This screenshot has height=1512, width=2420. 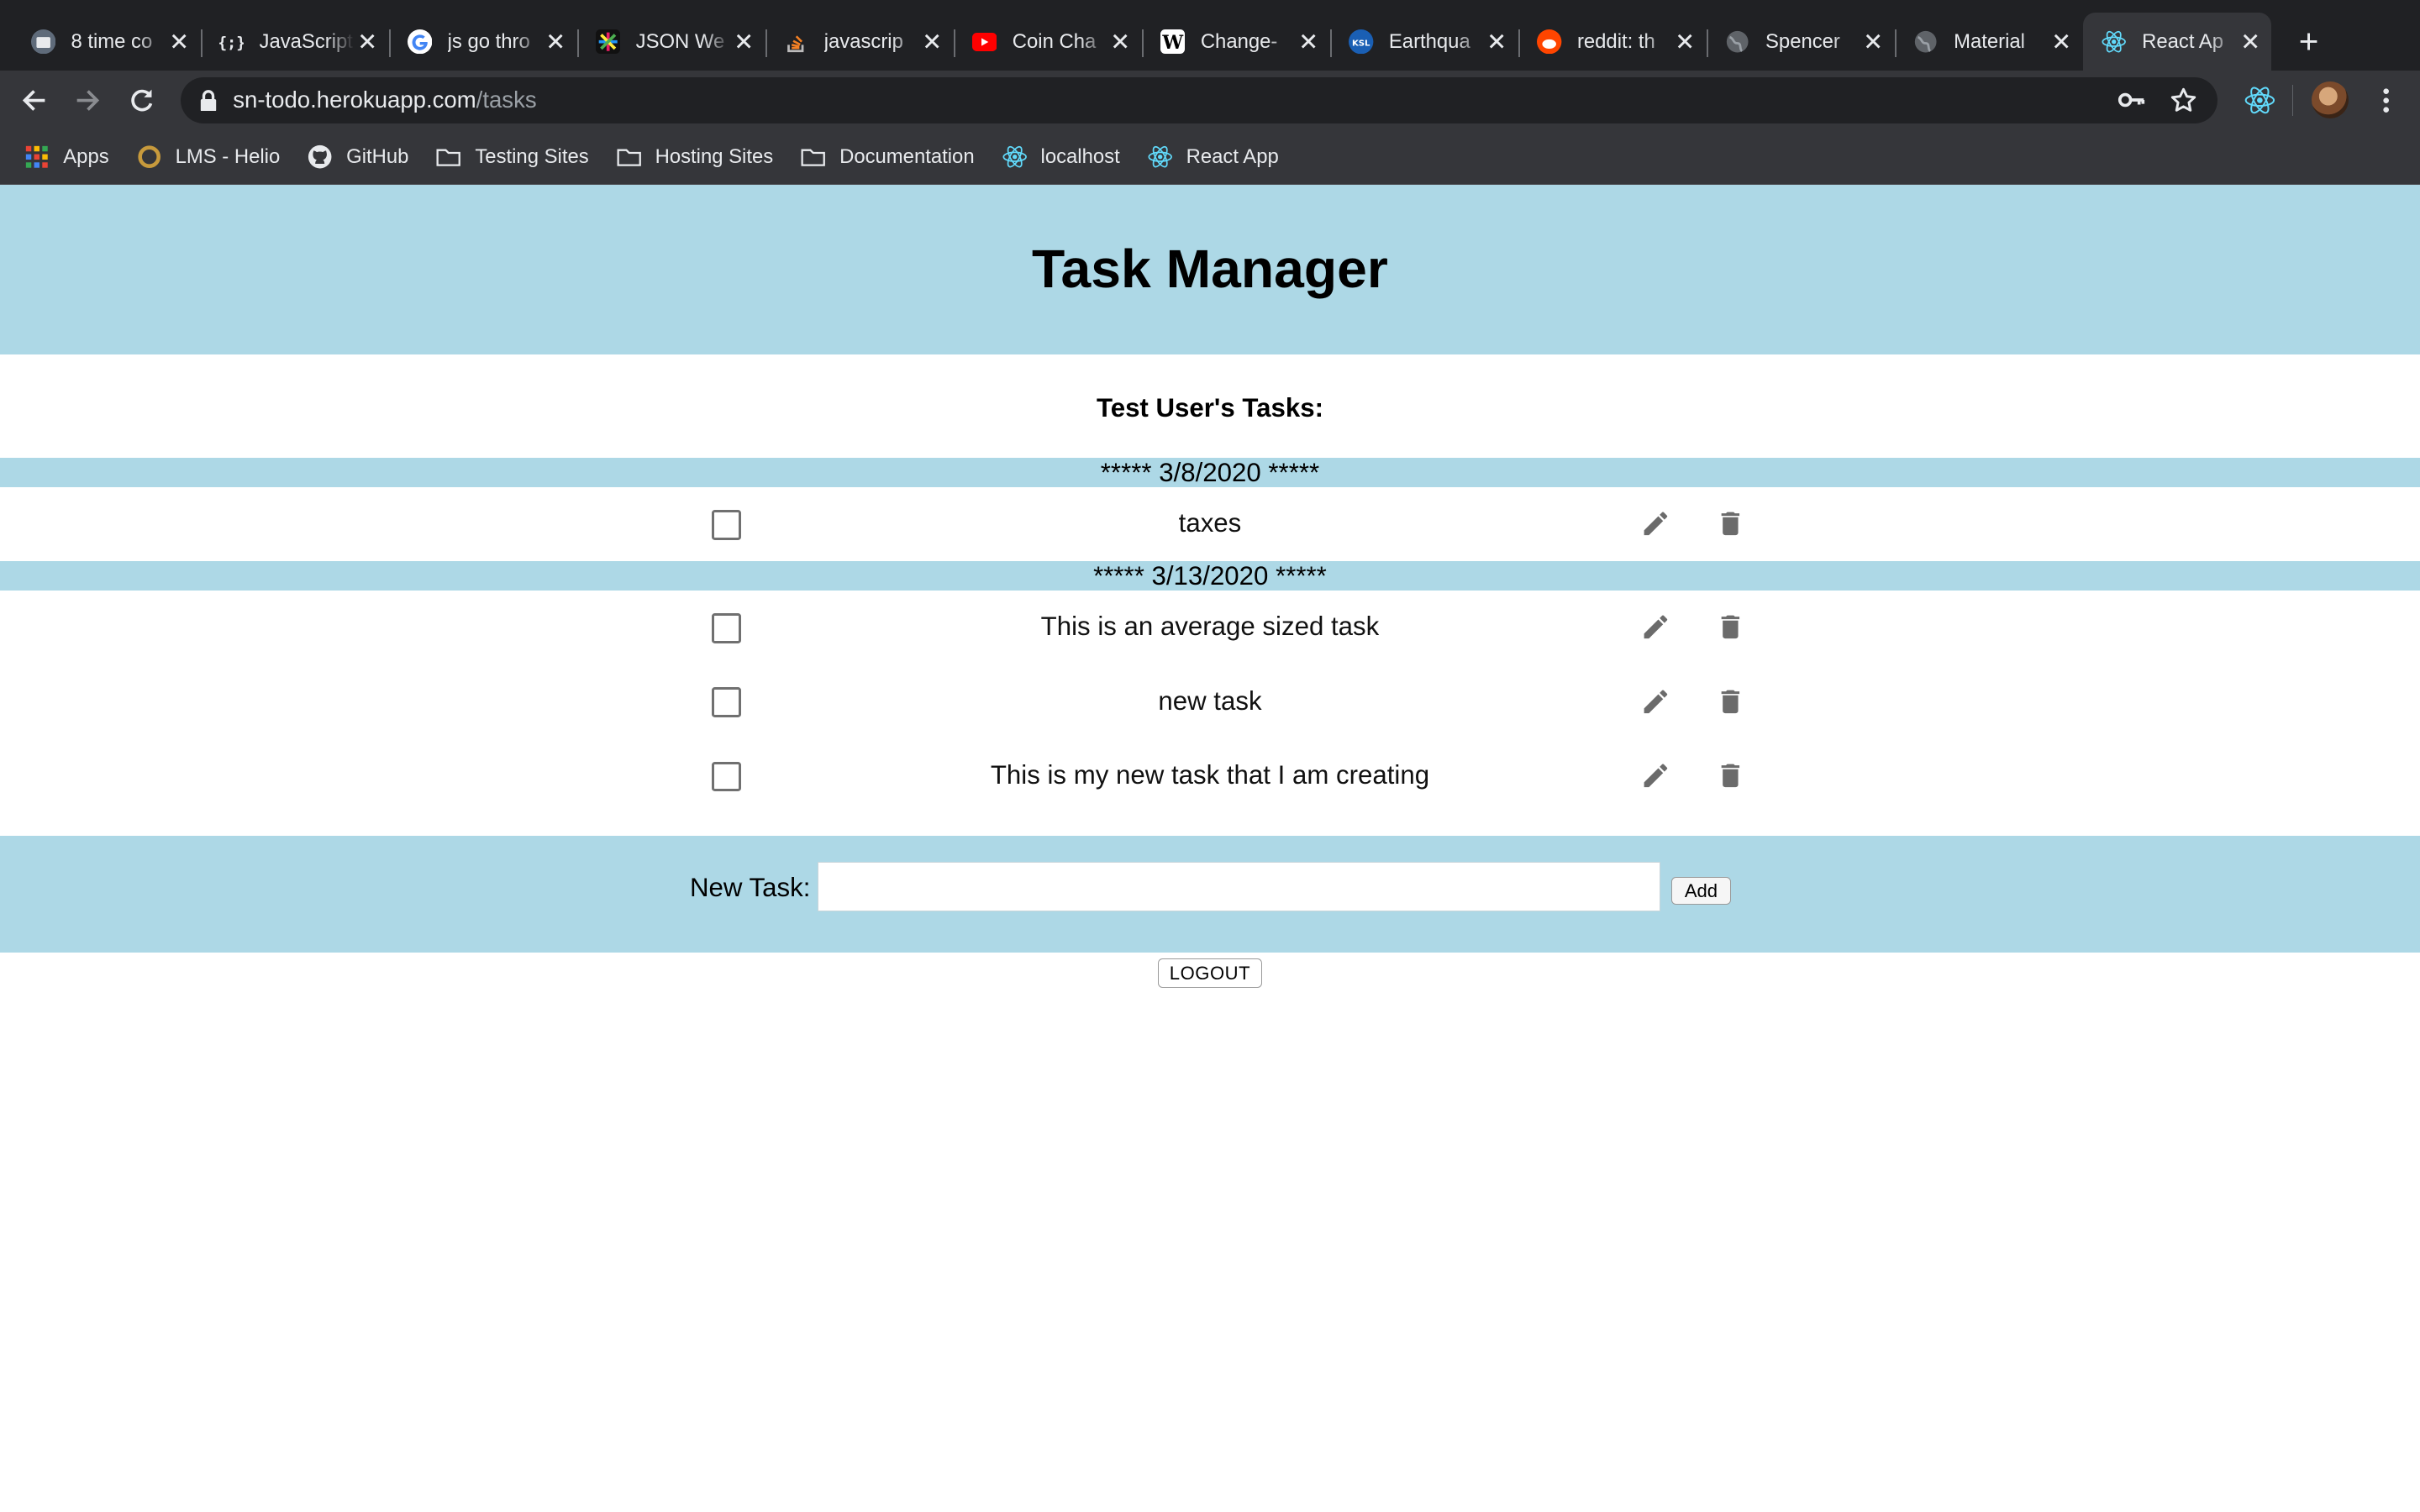 What do you see at coordinates (1209, 408) in the screenshot?
I see `user-tasks-heading: Test User's Tasks:` at bounding box center [1209, 408].